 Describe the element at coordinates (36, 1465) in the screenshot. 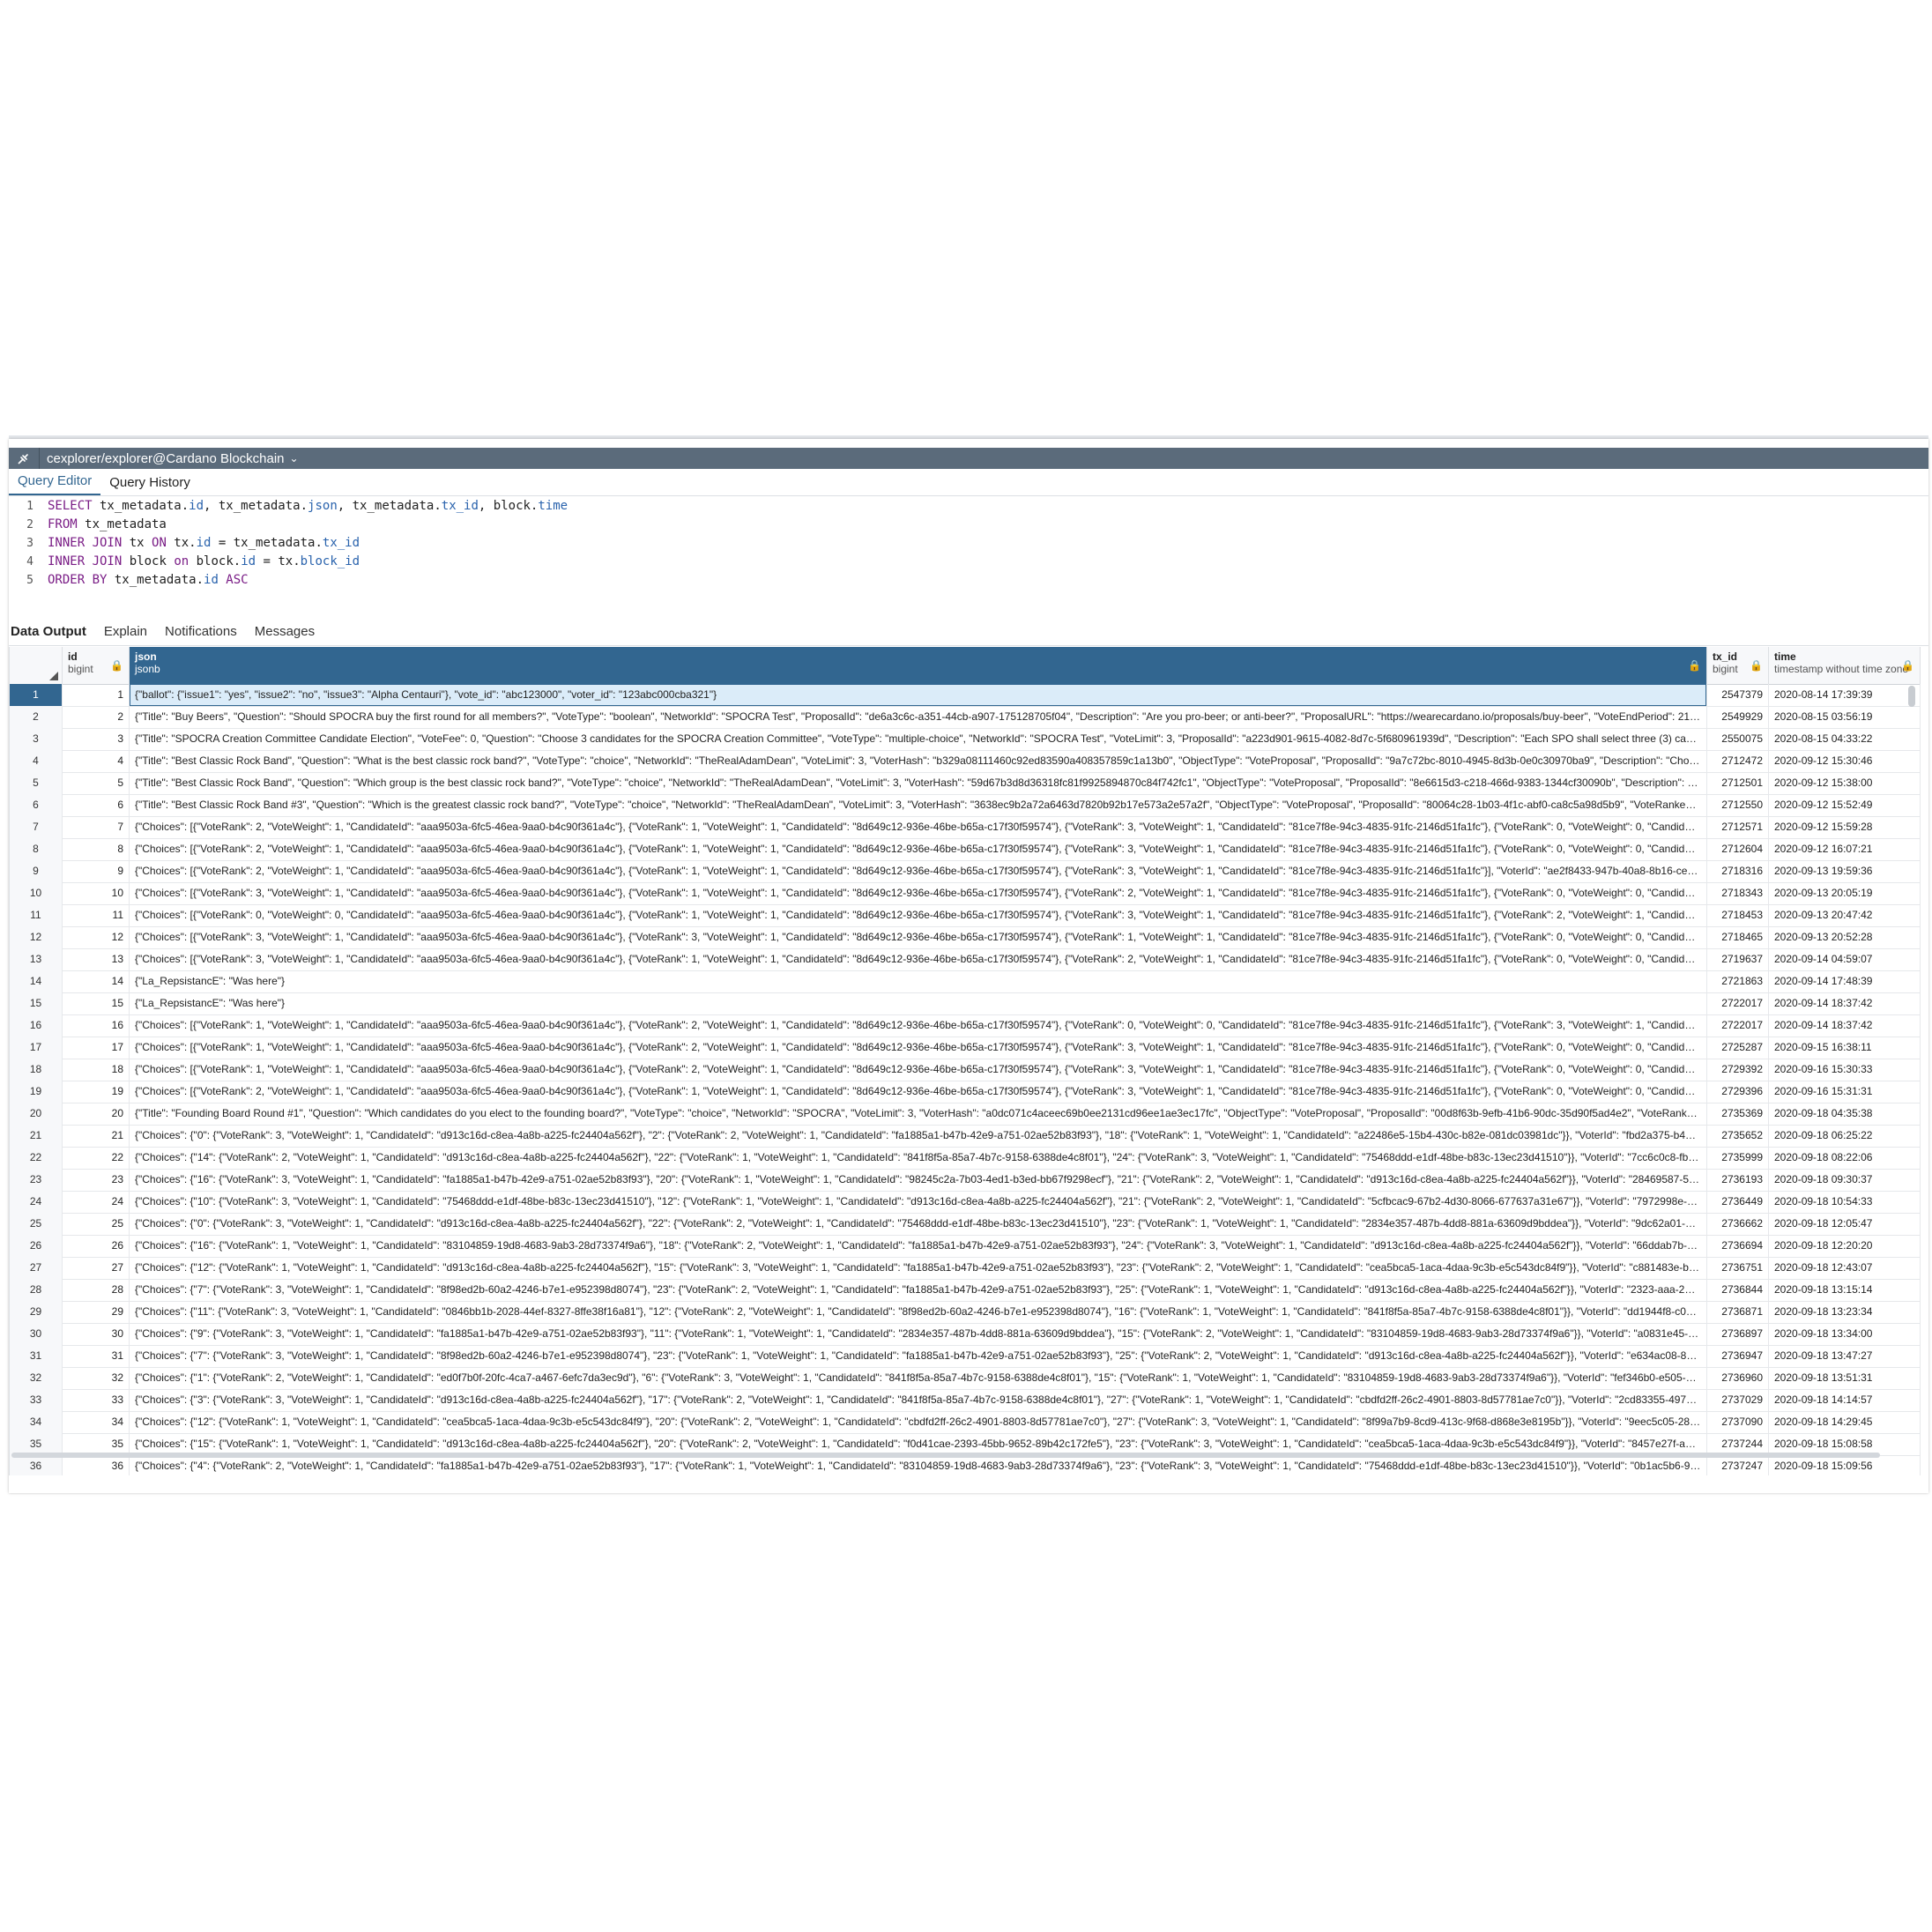

I see `row-number: 36` at that location.